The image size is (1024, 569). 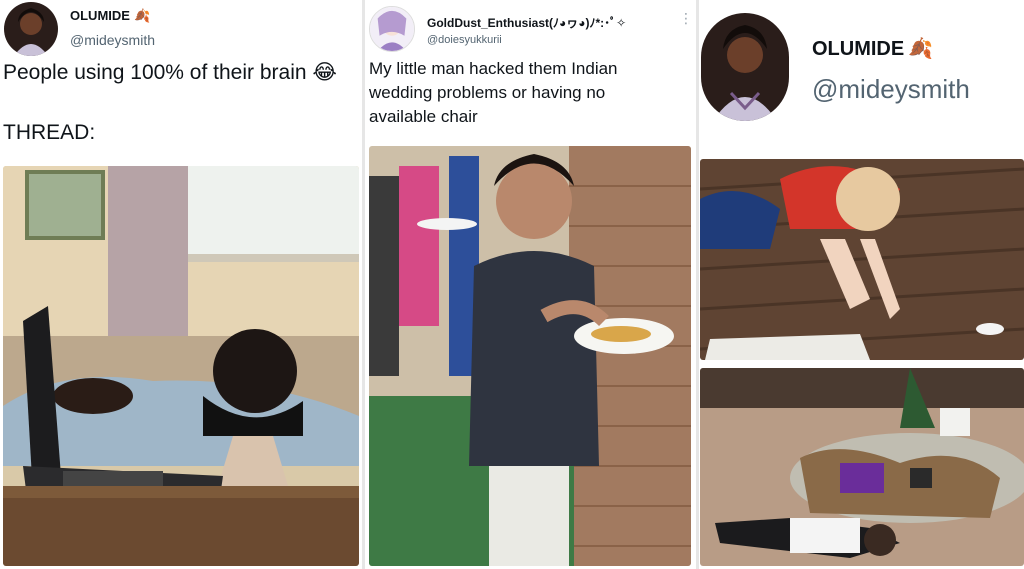 What do you see at coordinates (170, 72) in the screenshot?
I see `tweet-text: People using 100% of their brain 😂` at bounding box center [170, 72].